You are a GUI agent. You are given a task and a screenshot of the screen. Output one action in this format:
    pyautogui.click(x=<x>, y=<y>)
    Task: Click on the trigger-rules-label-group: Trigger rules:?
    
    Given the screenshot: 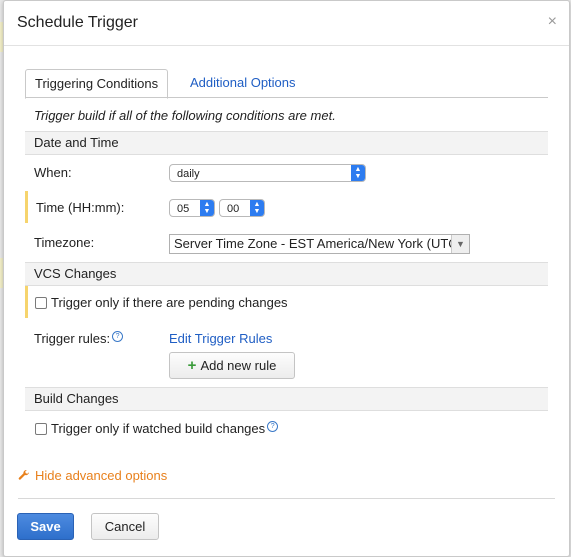 What is the action you would take?
    pyautogui.click(x=79, y=338)
    